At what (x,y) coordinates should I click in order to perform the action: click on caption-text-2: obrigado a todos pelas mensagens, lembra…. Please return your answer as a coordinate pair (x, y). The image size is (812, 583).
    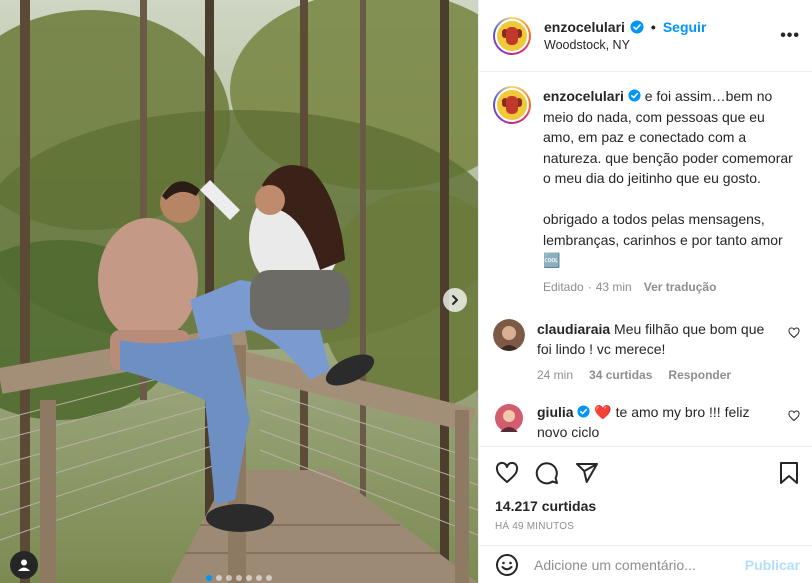
    Looking at the image, I should click on (663, 239).